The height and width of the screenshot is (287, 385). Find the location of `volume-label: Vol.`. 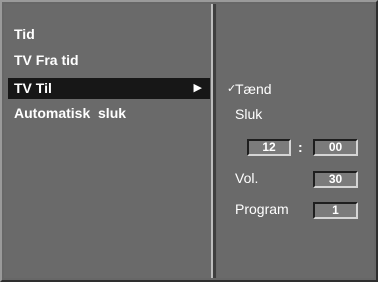

volume-label: Vol. is located at coordinates (247, 178).